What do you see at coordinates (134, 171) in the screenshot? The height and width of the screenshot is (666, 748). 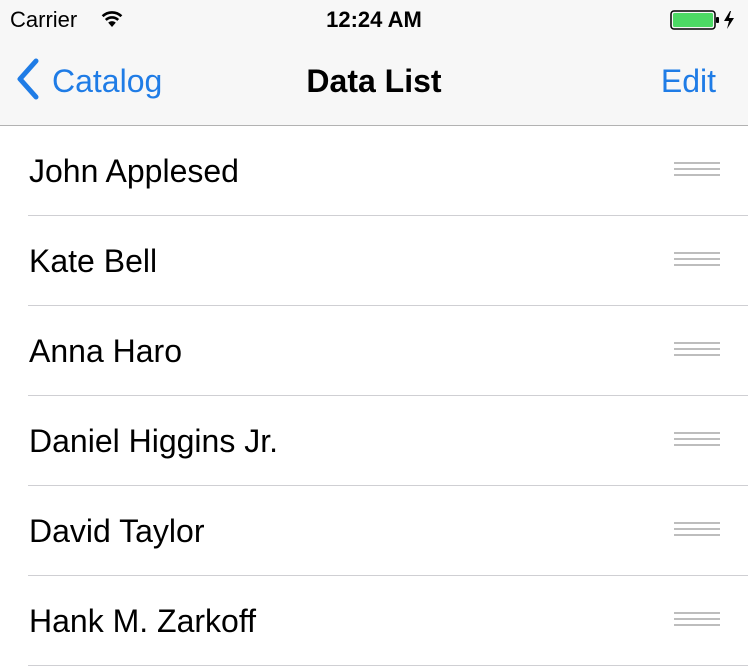 I see `list-item-label: John Applesed` at bounding box center [134, 171].